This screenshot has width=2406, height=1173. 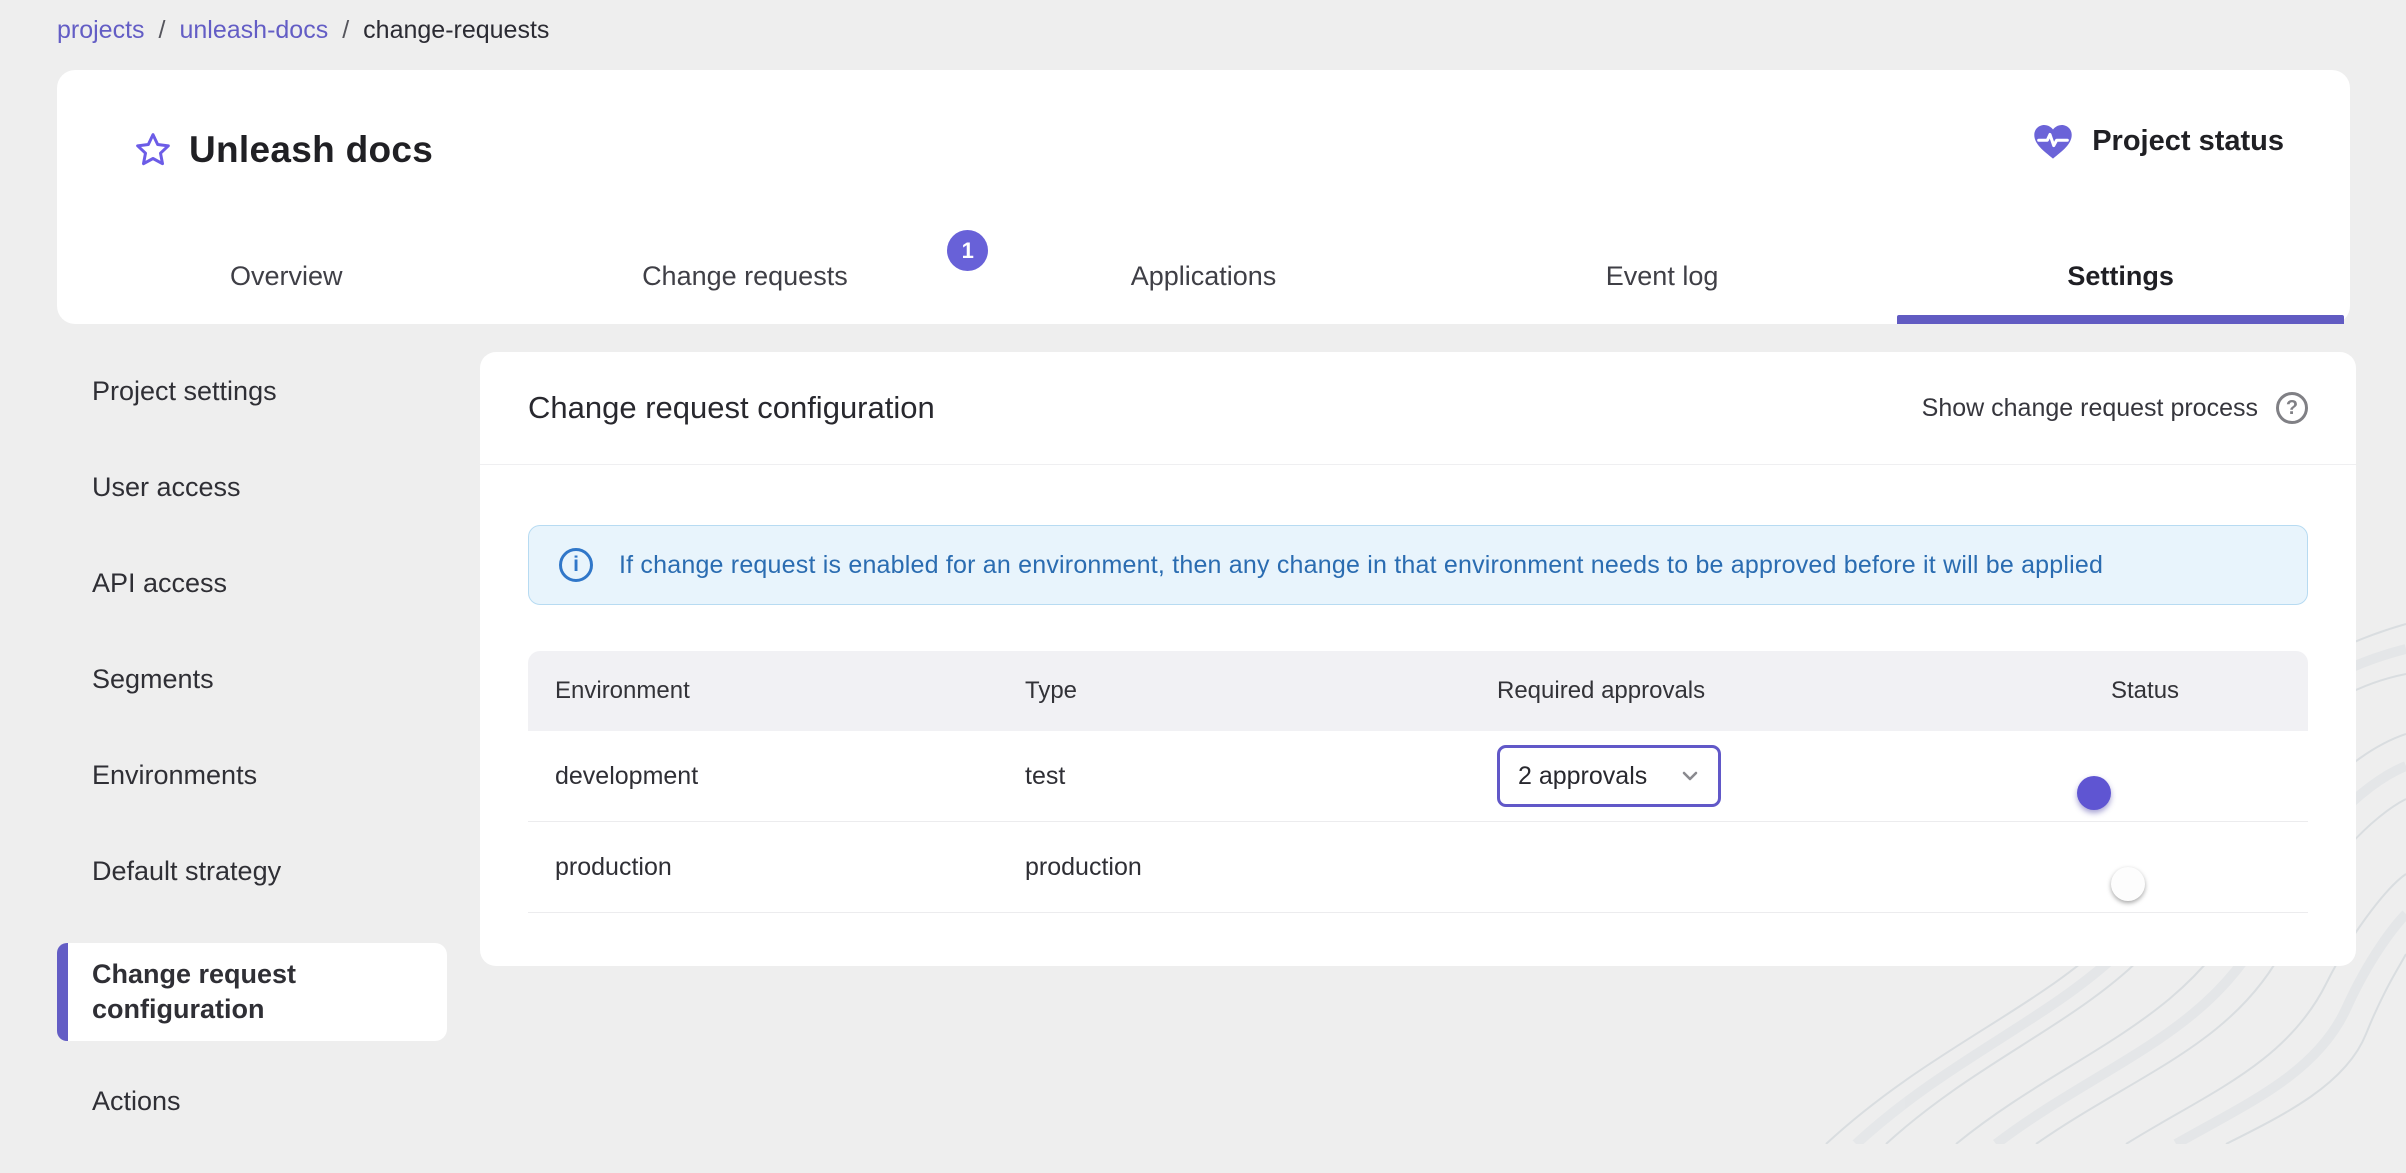 What do you see at coordinates (1690, 776) in the screenshot?
I see `chevron-down-icon` at bounding box center [1690, 776].